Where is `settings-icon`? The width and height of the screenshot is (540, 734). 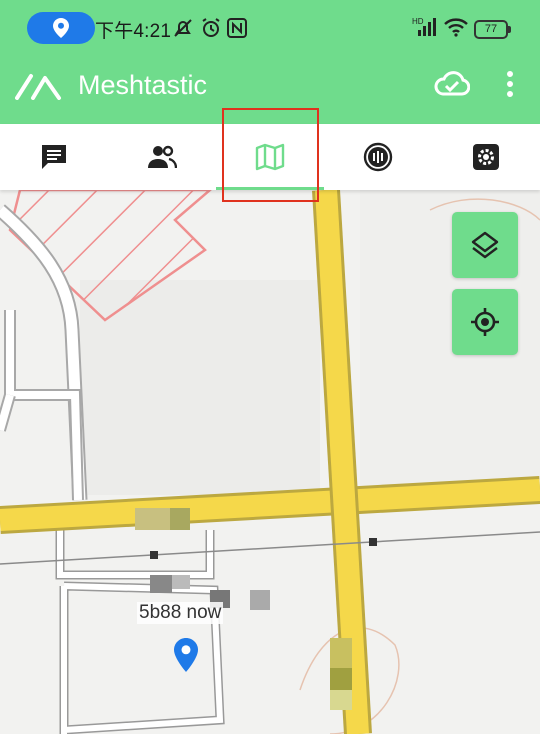 settings-icon is located at coordinates (486, 157).